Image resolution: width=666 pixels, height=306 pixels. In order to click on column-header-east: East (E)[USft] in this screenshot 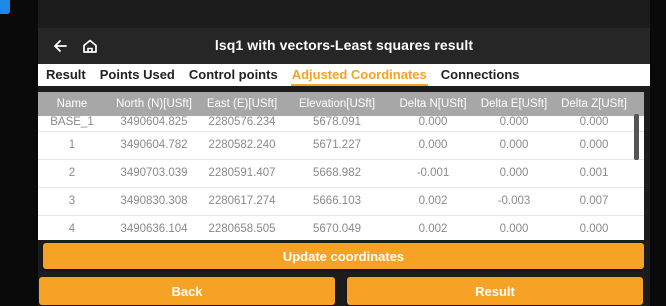, I will do `click(242, 104)`.